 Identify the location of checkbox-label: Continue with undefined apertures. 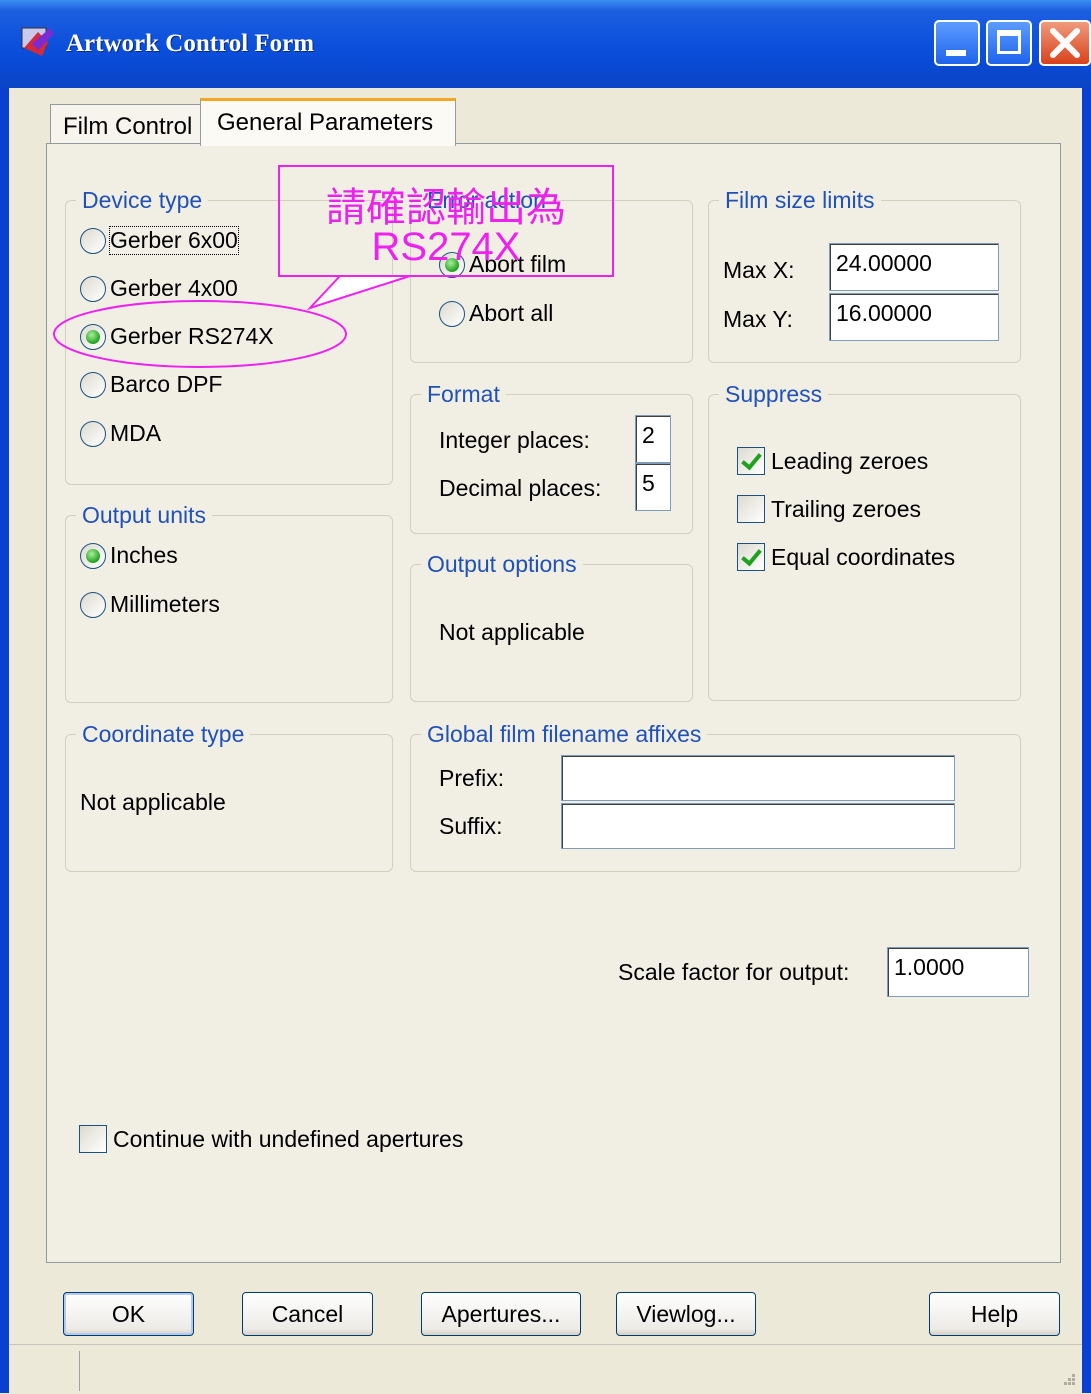
(288, 1138).